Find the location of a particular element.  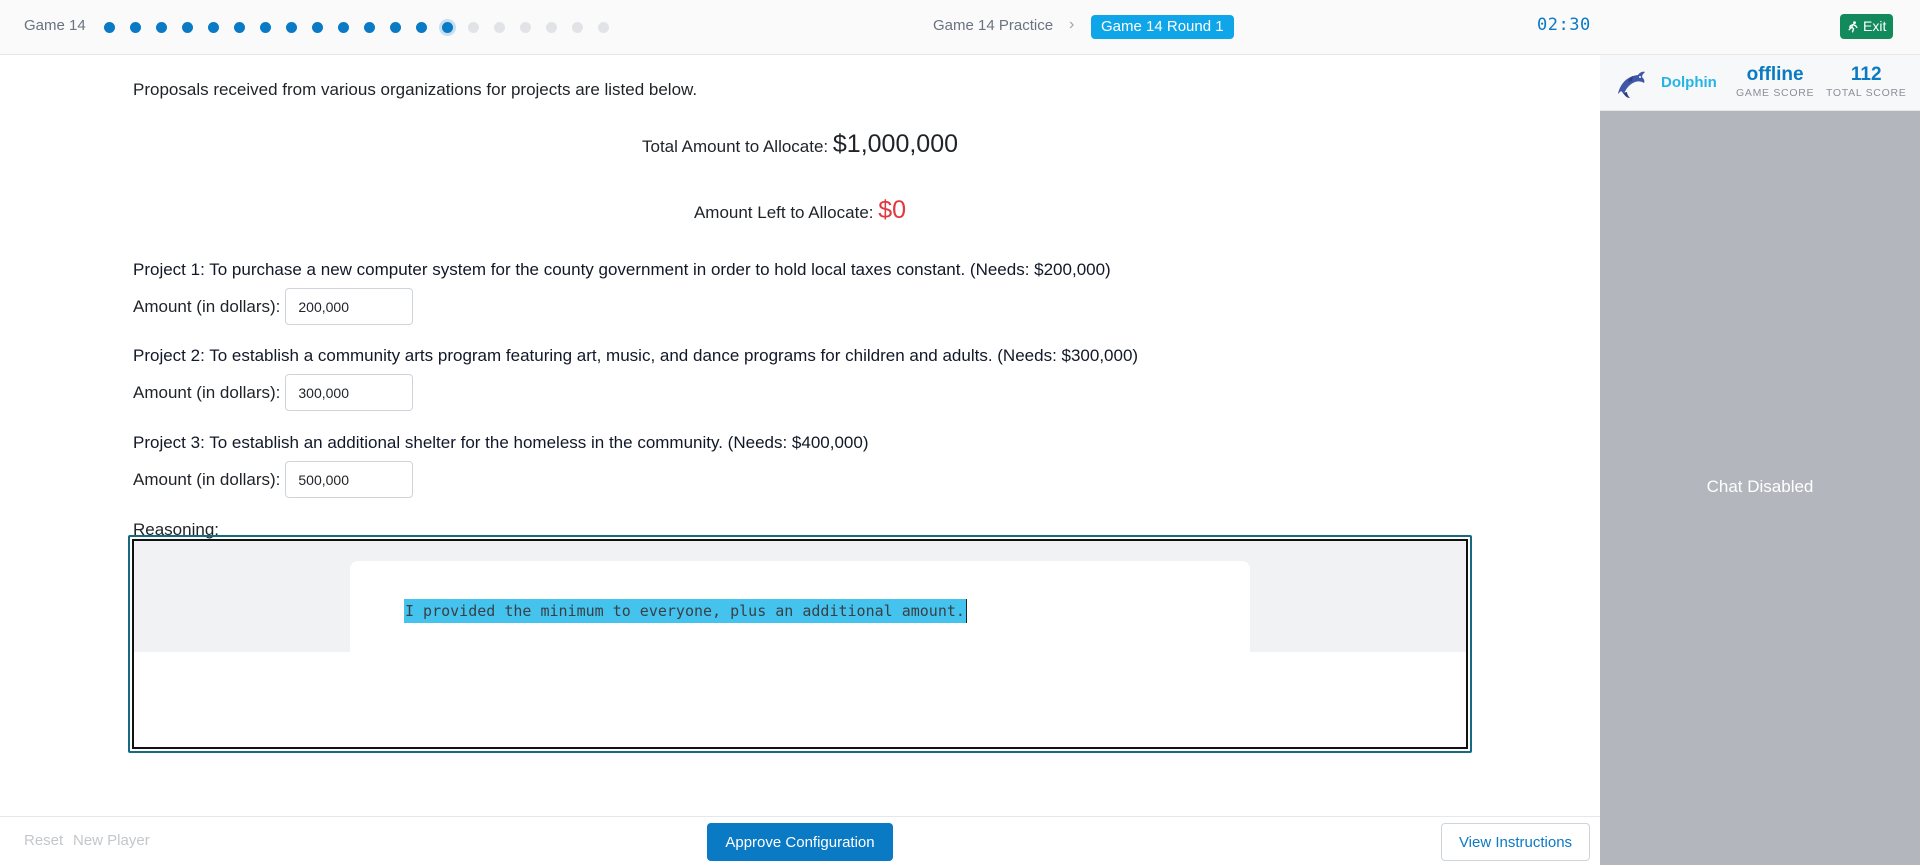

breadcrumb-practice: Game 14 Practice is located at coordinates (993, 25).